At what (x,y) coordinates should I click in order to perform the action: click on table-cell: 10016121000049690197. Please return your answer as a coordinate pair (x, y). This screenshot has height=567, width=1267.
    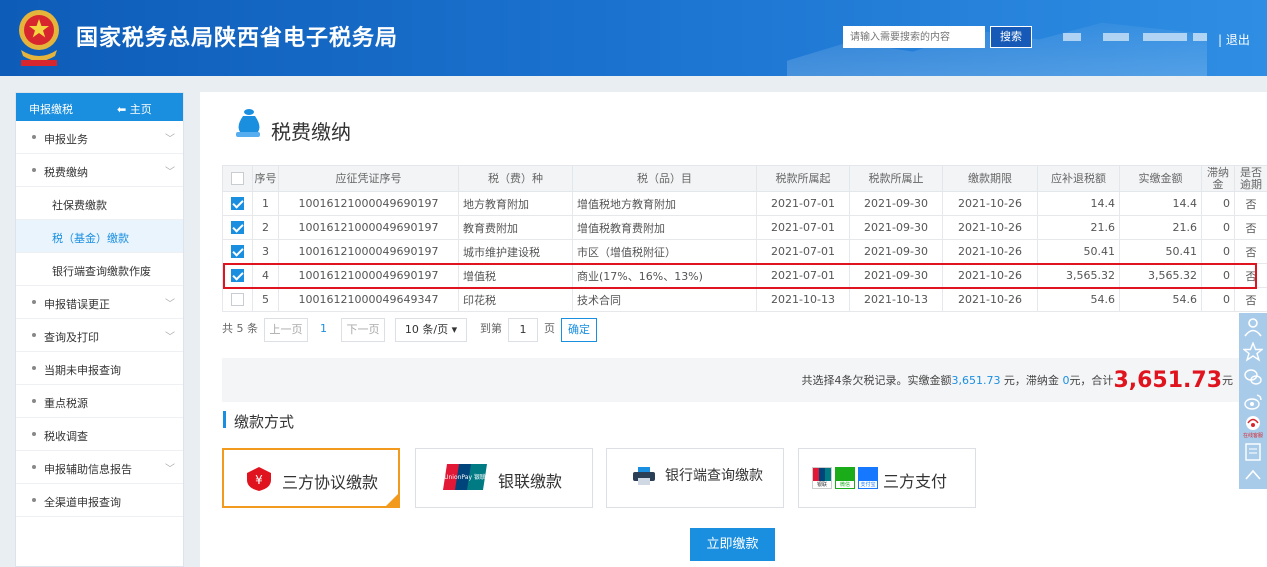
    Looking at the image, I should click on (368, 275).